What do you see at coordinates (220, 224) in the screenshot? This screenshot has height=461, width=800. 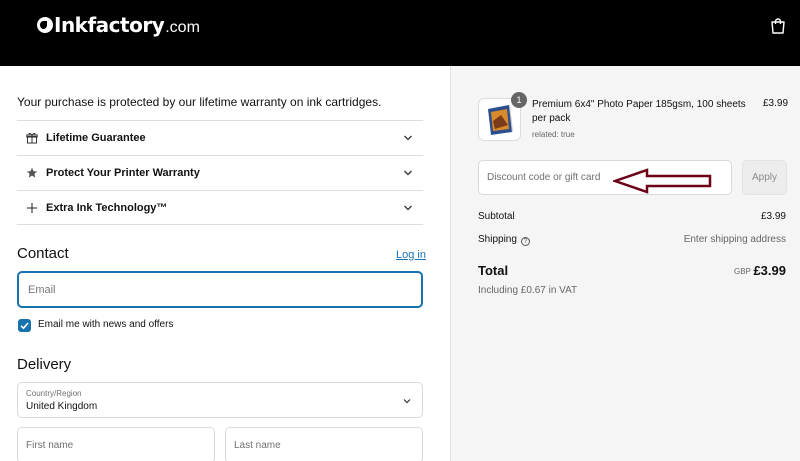 I see `accordion-divider` at bounding box center [220, 224].